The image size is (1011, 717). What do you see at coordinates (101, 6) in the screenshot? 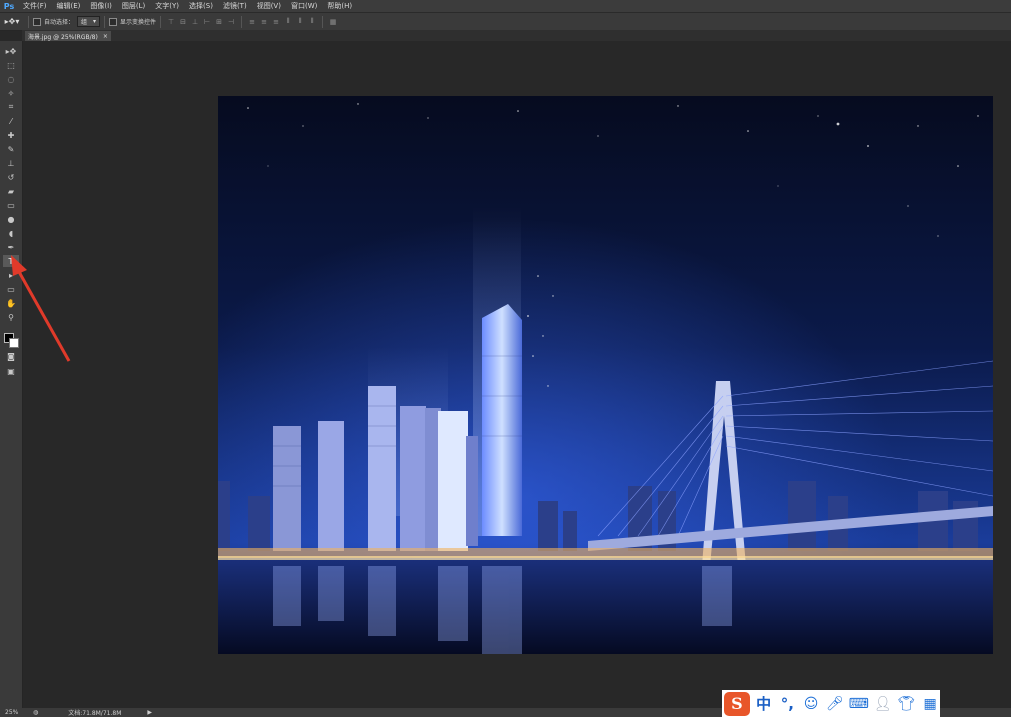
I see `menu-image: 图像(I)` at bounding box center [101, 6].